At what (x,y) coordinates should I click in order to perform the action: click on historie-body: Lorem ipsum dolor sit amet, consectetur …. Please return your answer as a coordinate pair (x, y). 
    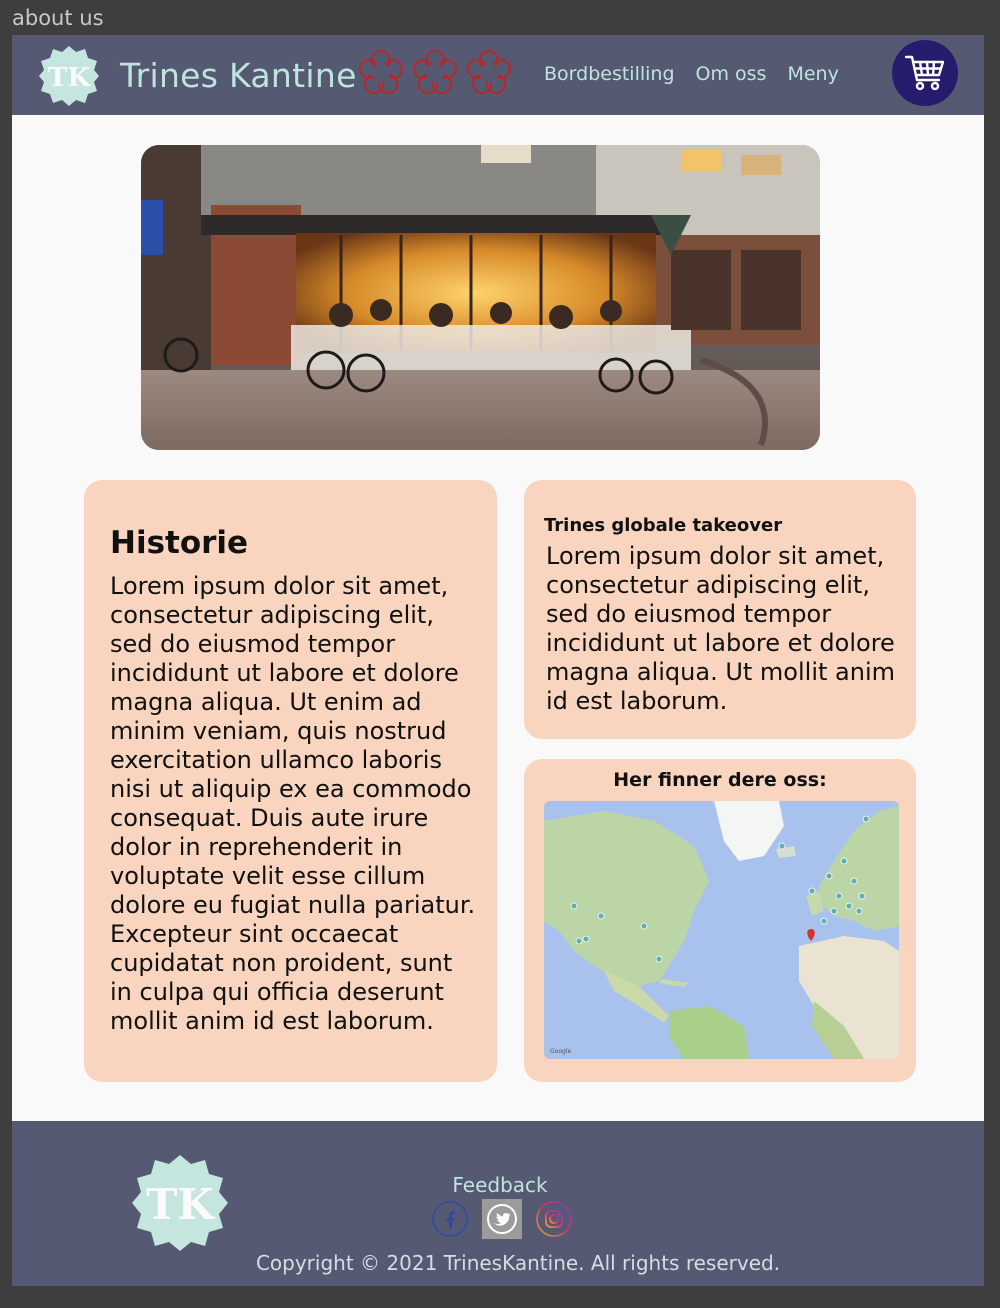
    Looking at the image, I should click on (293, 803).